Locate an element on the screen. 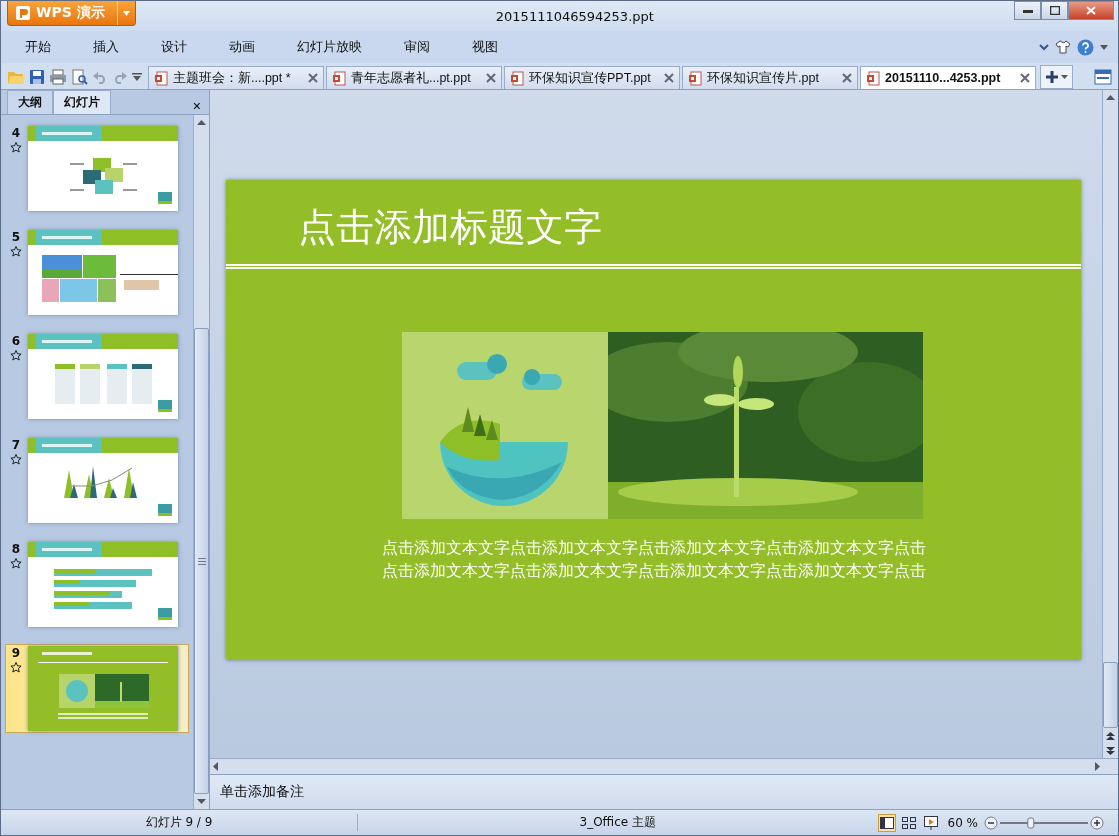 The image size is (1119, 836). customize-dropdown-icon is located at coordinates (137, 77).